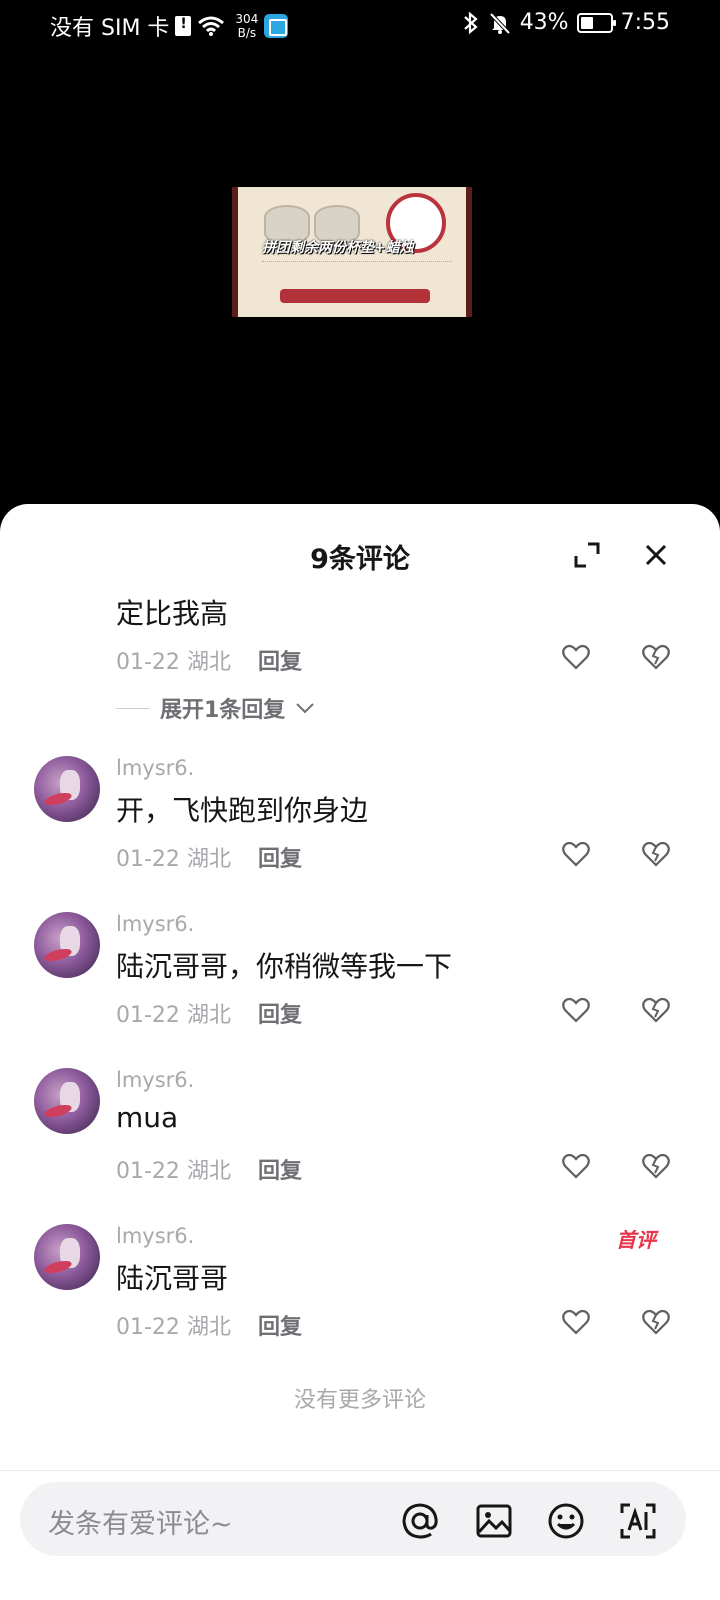 The width and height of the screenshot is (720, 1600). I want to click on network-speed-unit: B/s, so click(247, 33).